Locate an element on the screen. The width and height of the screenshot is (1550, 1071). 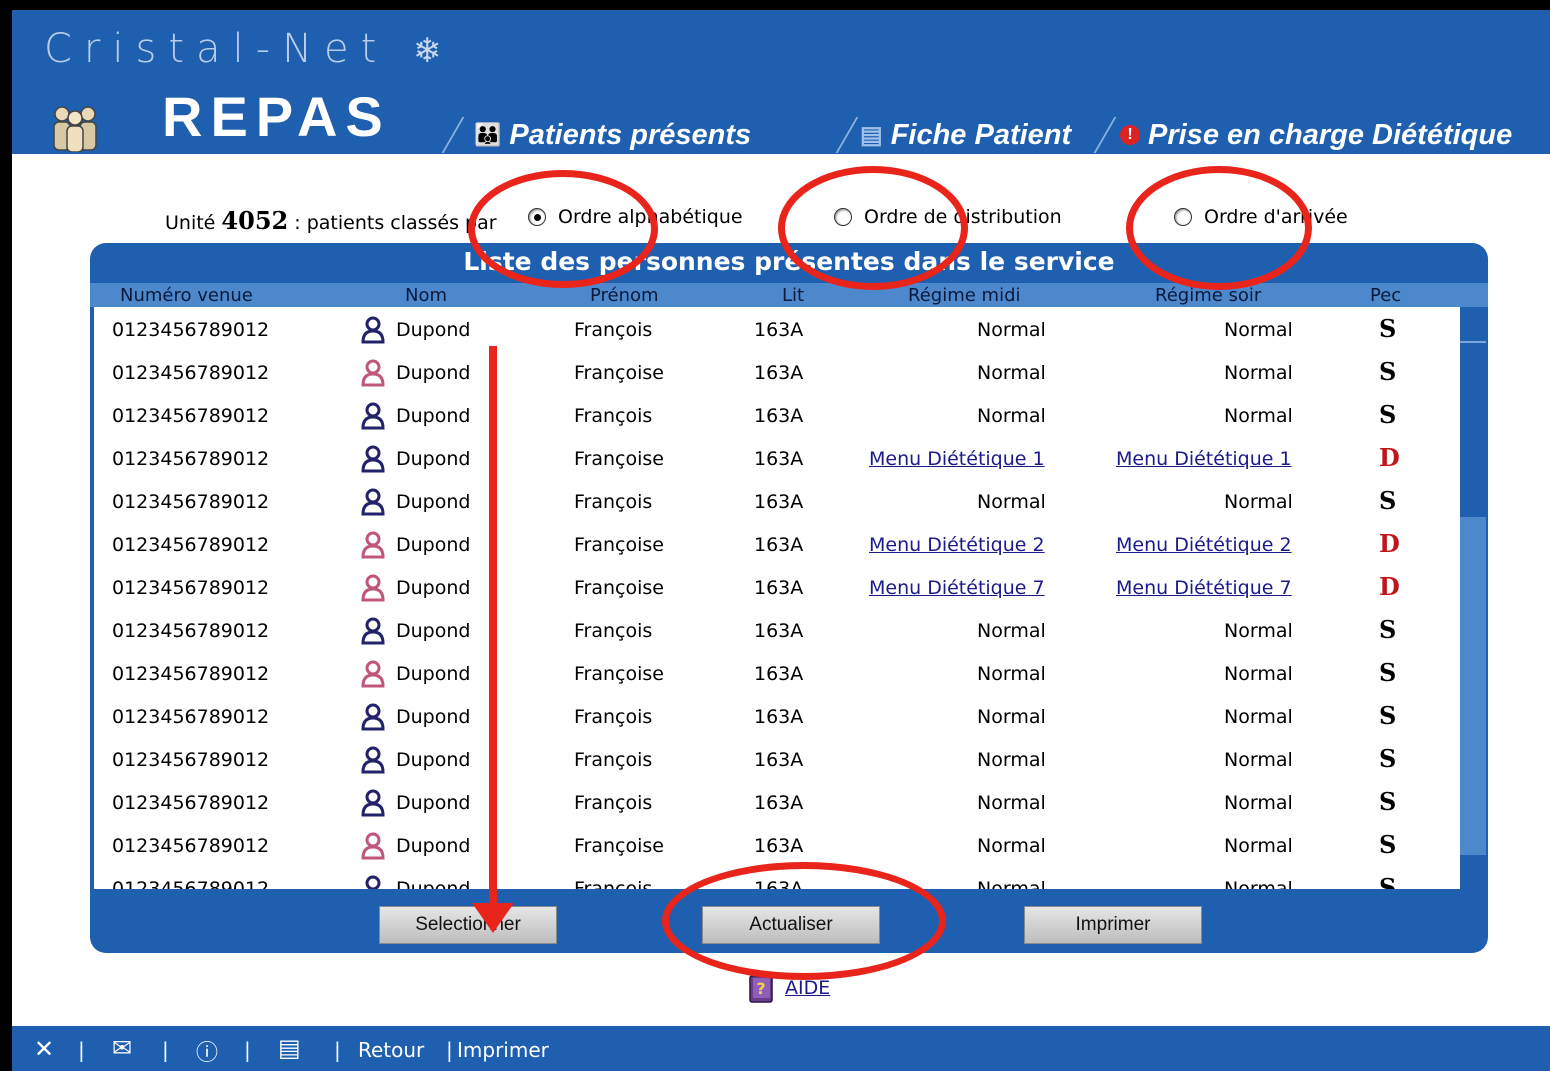
column-header: Nom is located at coordinates (426, 295).